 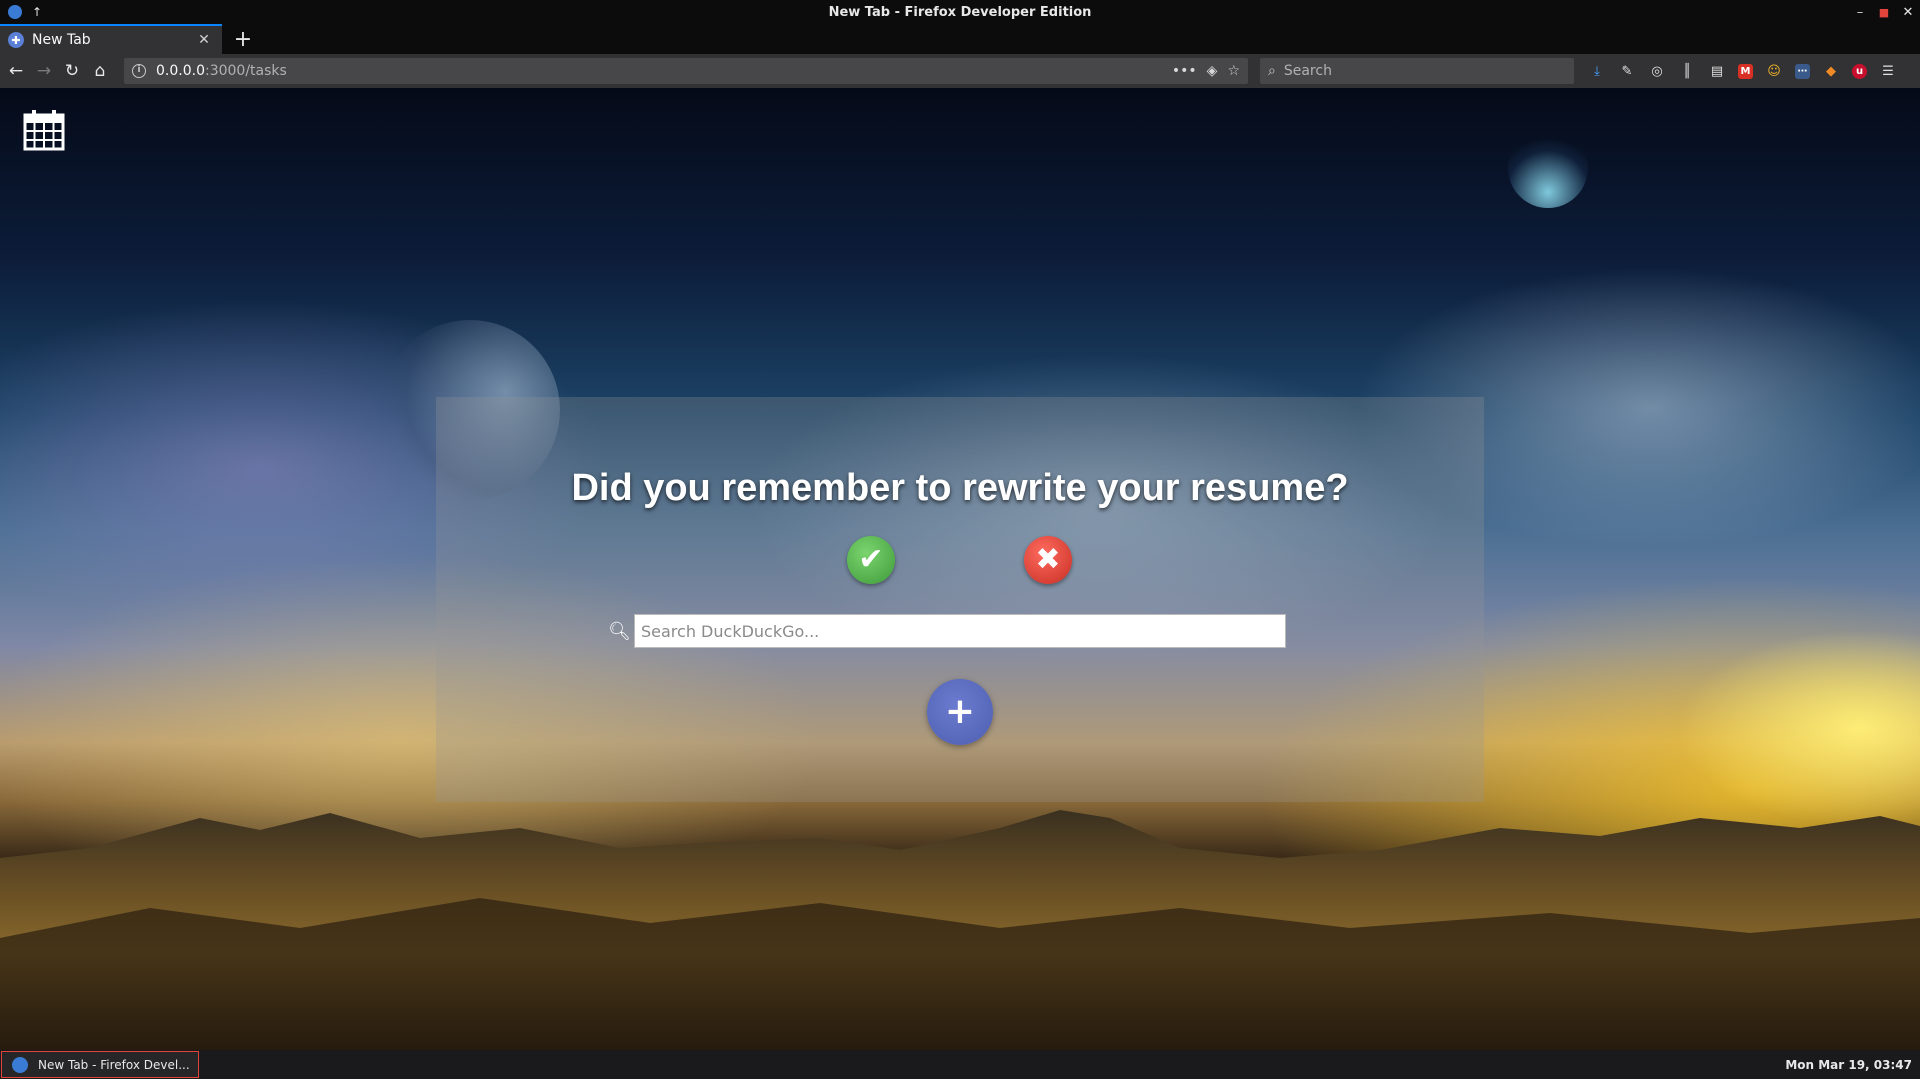 What do you see at coordinates (1745, 71) in the screenshot?
I see `gmail-extension-icon: M` at bounding box center [1745, 71].